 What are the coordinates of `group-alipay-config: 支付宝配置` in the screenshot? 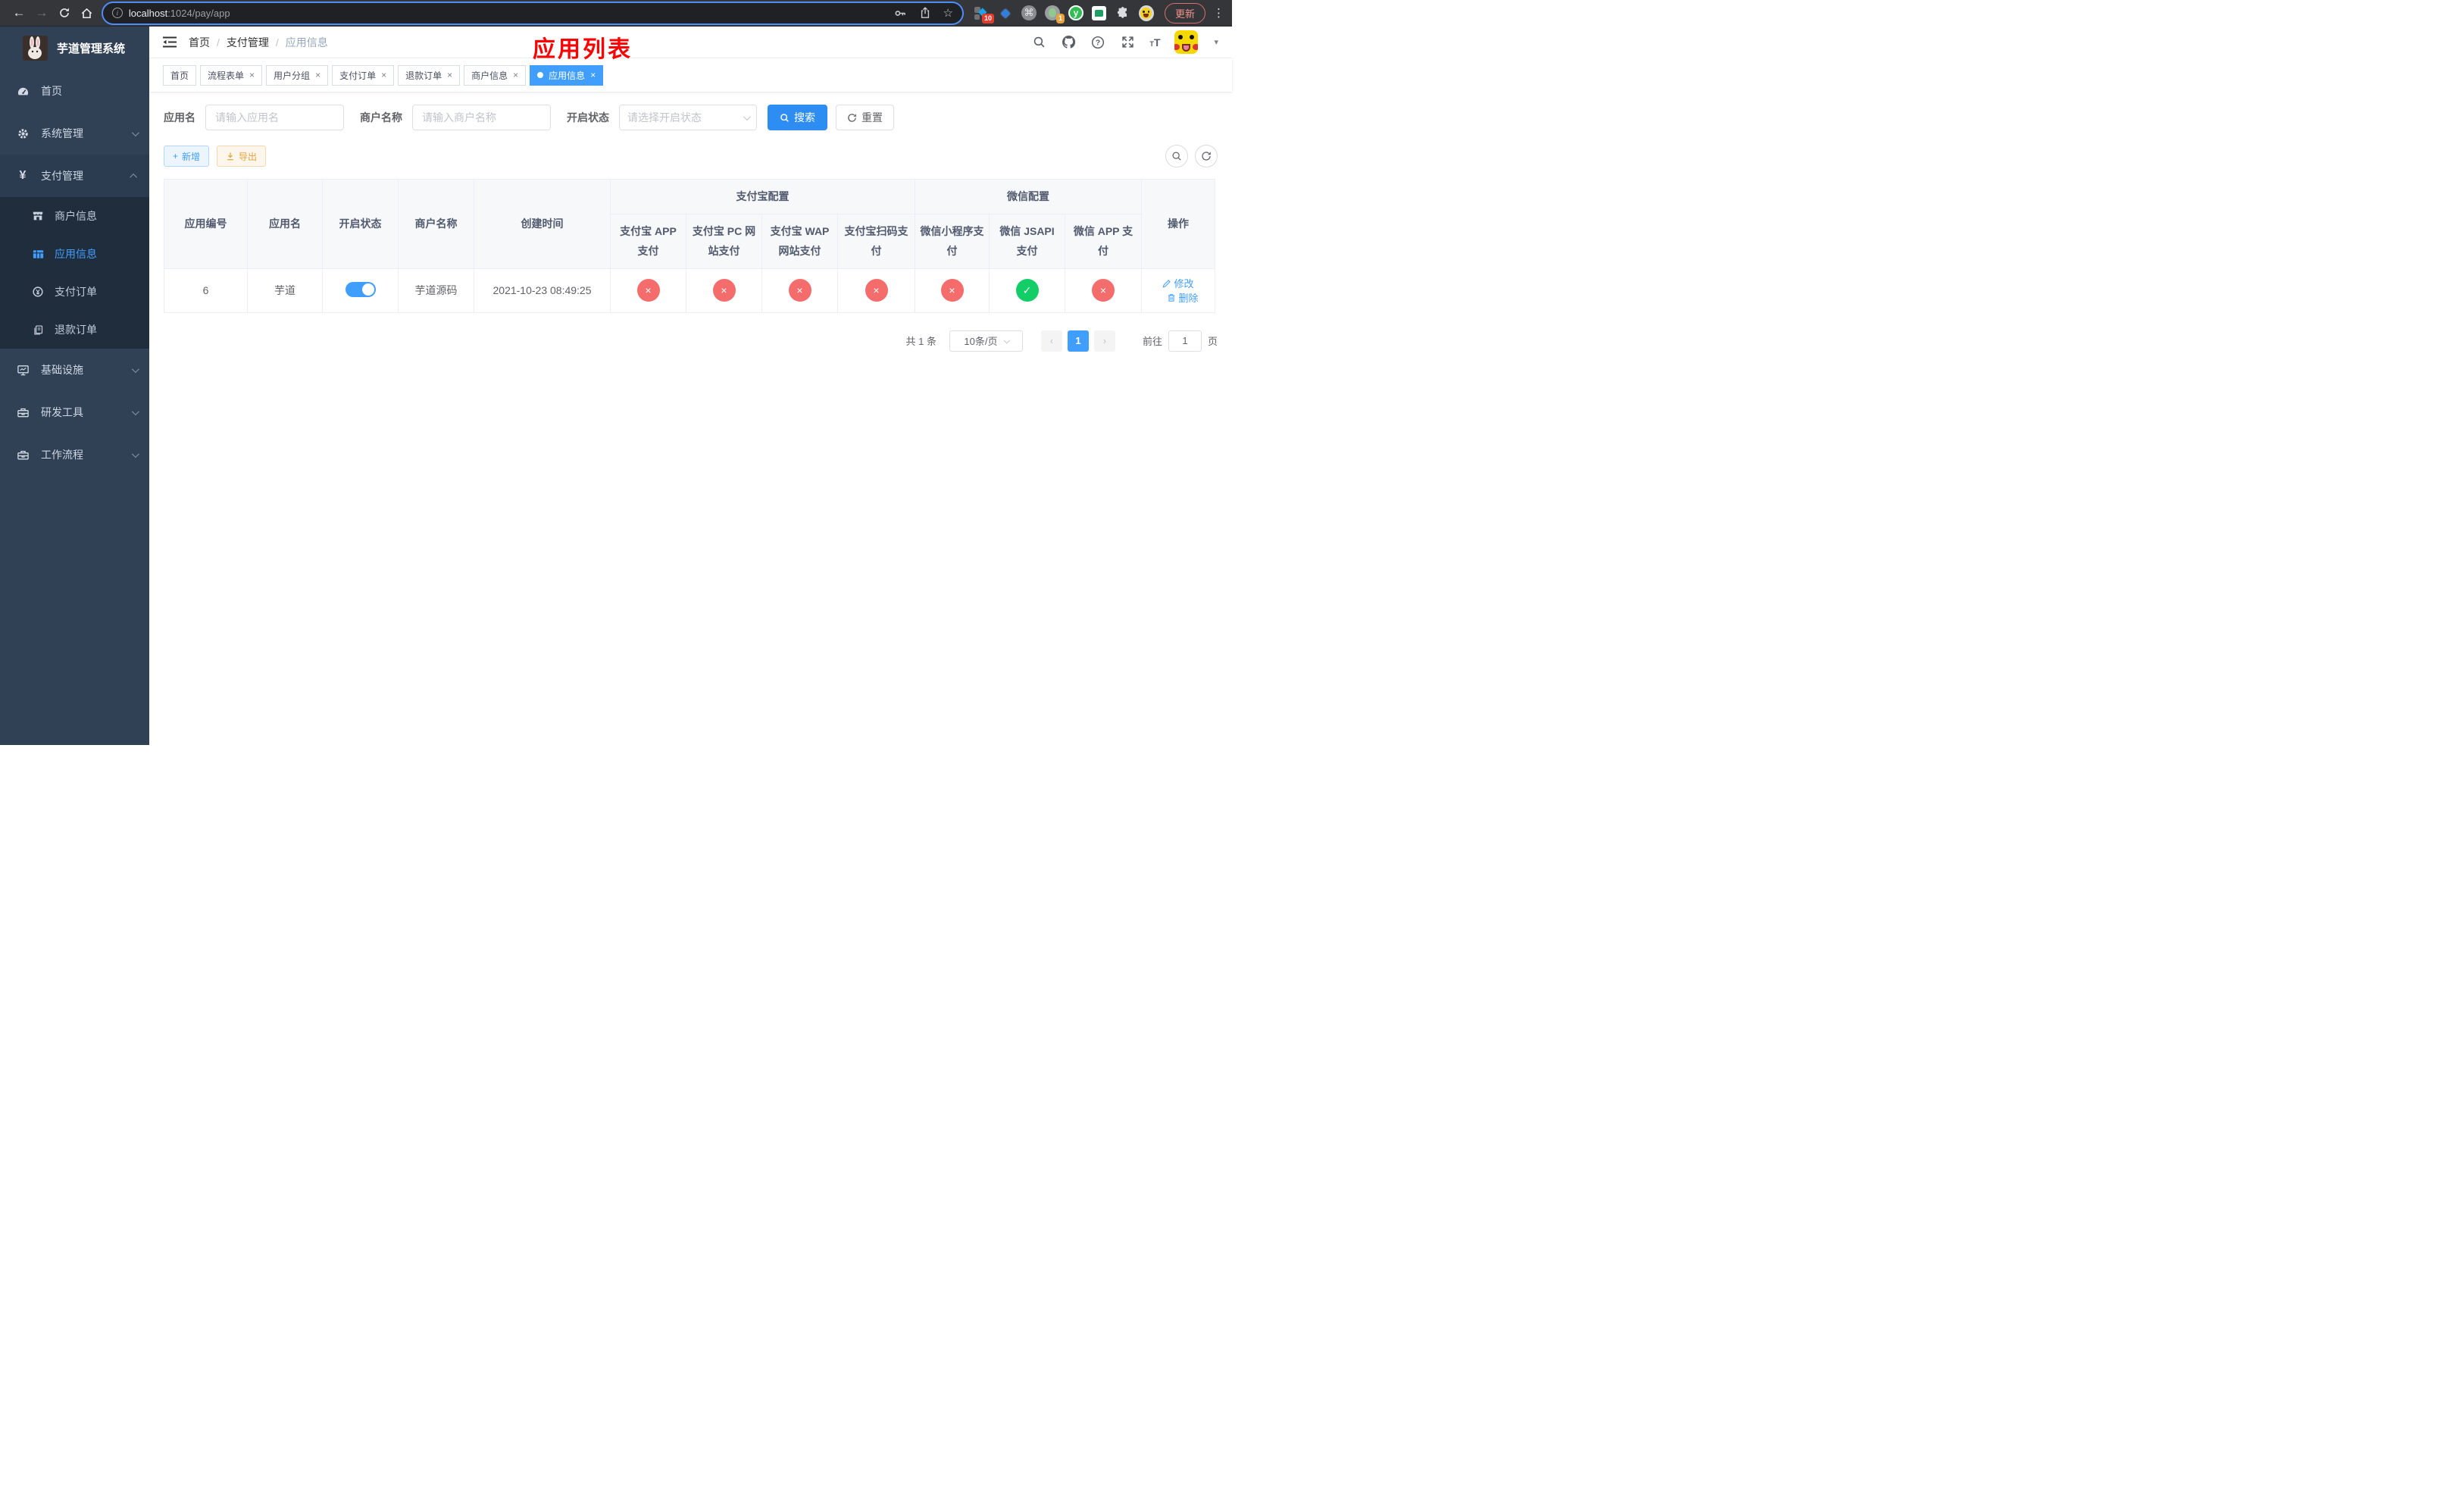 It's located at (762, 197).